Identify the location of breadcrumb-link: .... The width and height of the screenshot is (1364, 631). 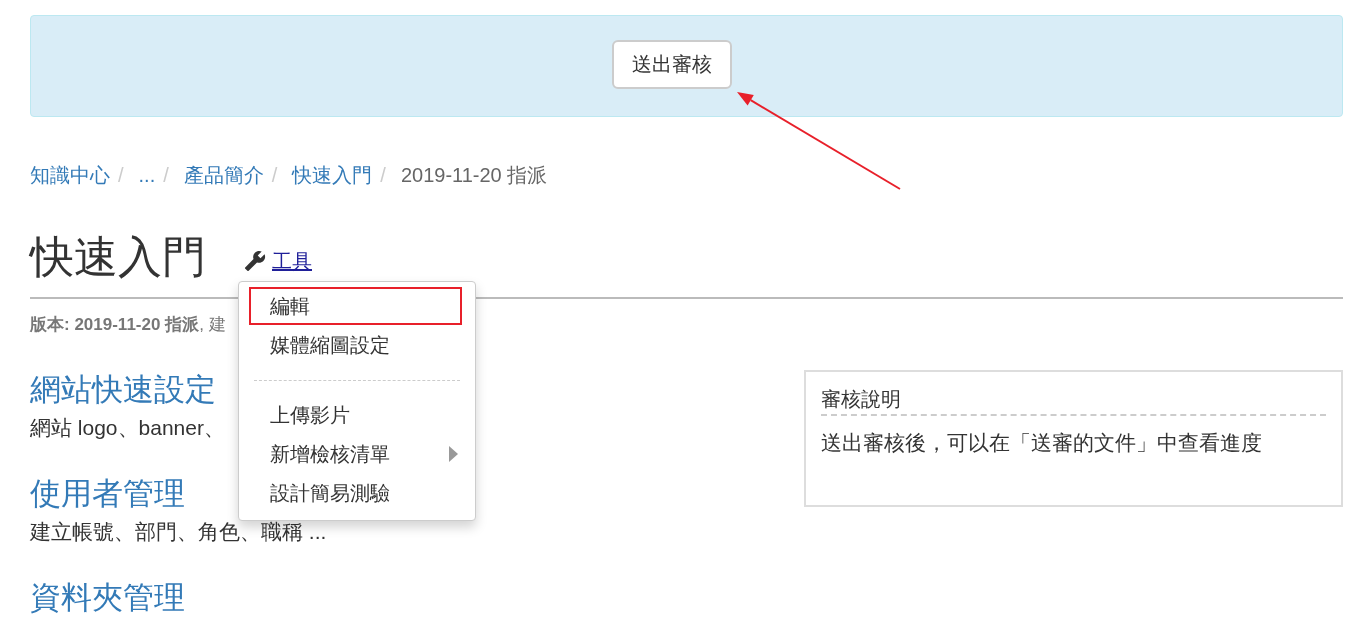
(147, 175).